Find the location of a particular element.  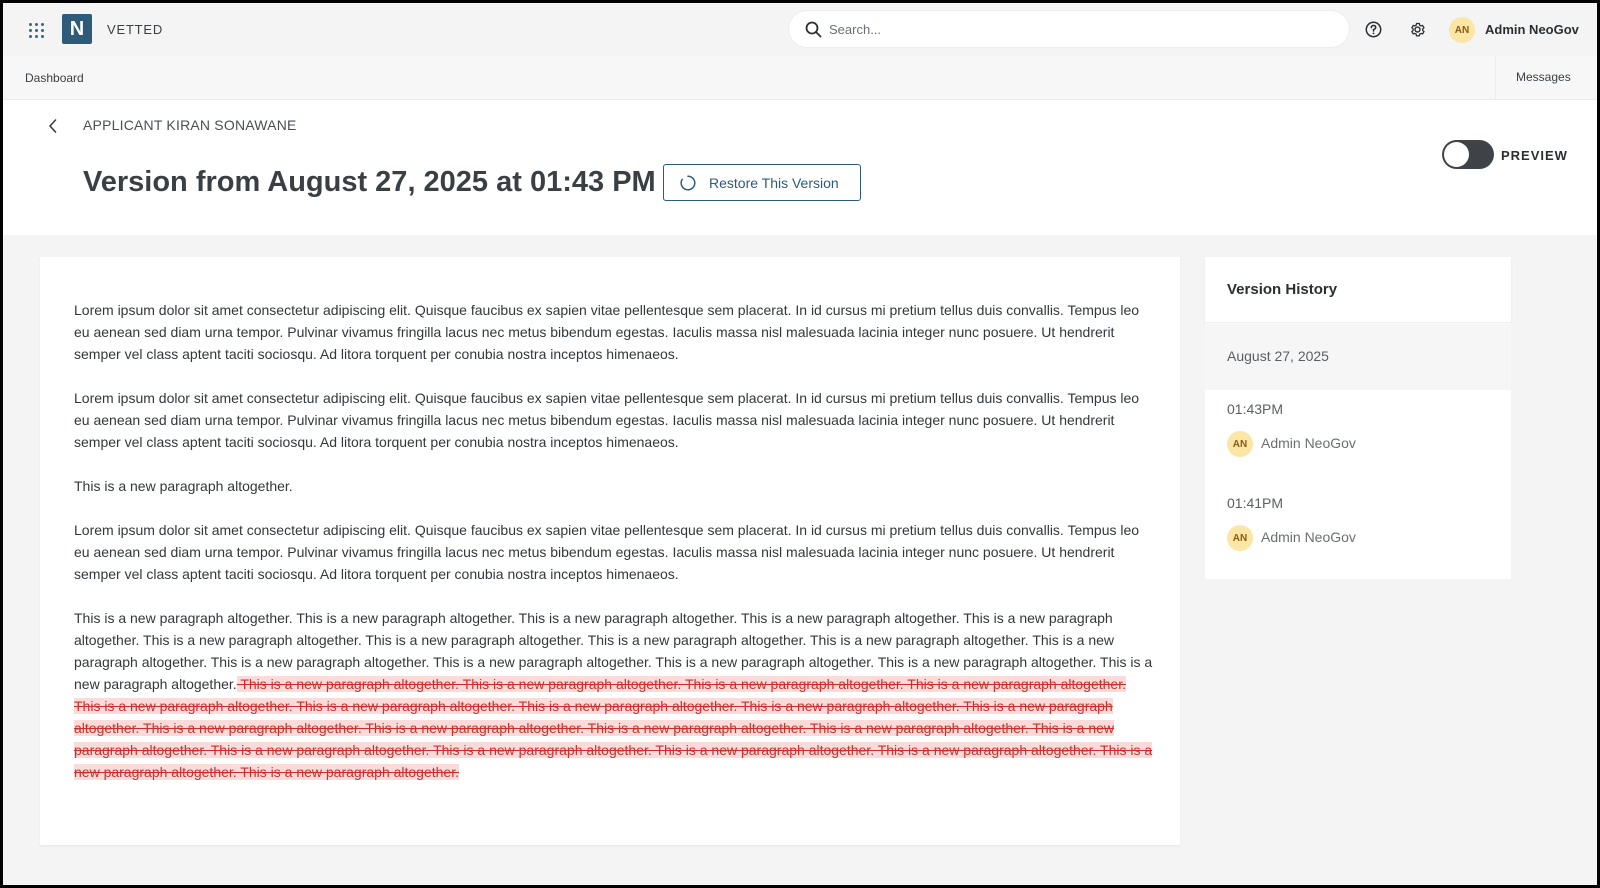

help-icon is located at coordinates (1373, 29).